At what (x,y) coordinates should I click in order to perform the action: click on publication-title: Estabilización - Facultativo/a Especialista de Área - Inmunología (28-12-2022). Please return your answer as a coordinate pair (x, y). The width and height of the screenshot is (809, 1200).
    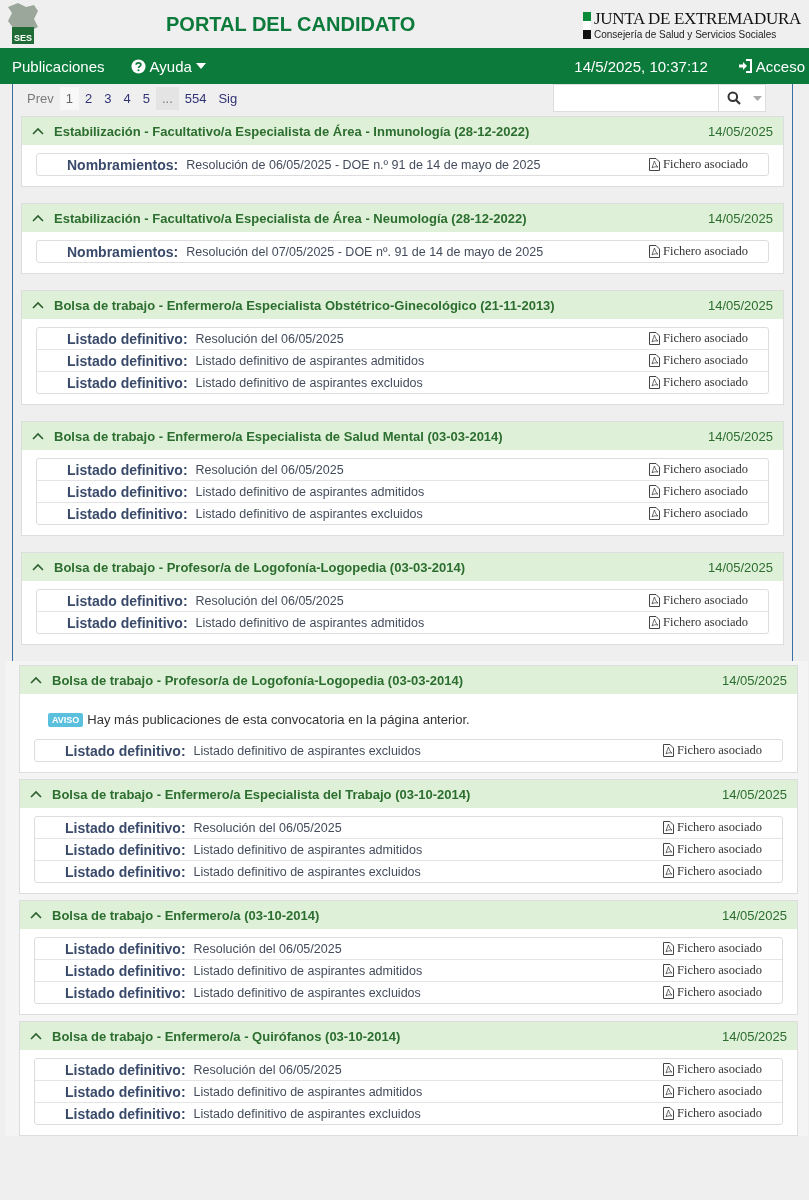
    Looking at the image, I should click on (292, 131).